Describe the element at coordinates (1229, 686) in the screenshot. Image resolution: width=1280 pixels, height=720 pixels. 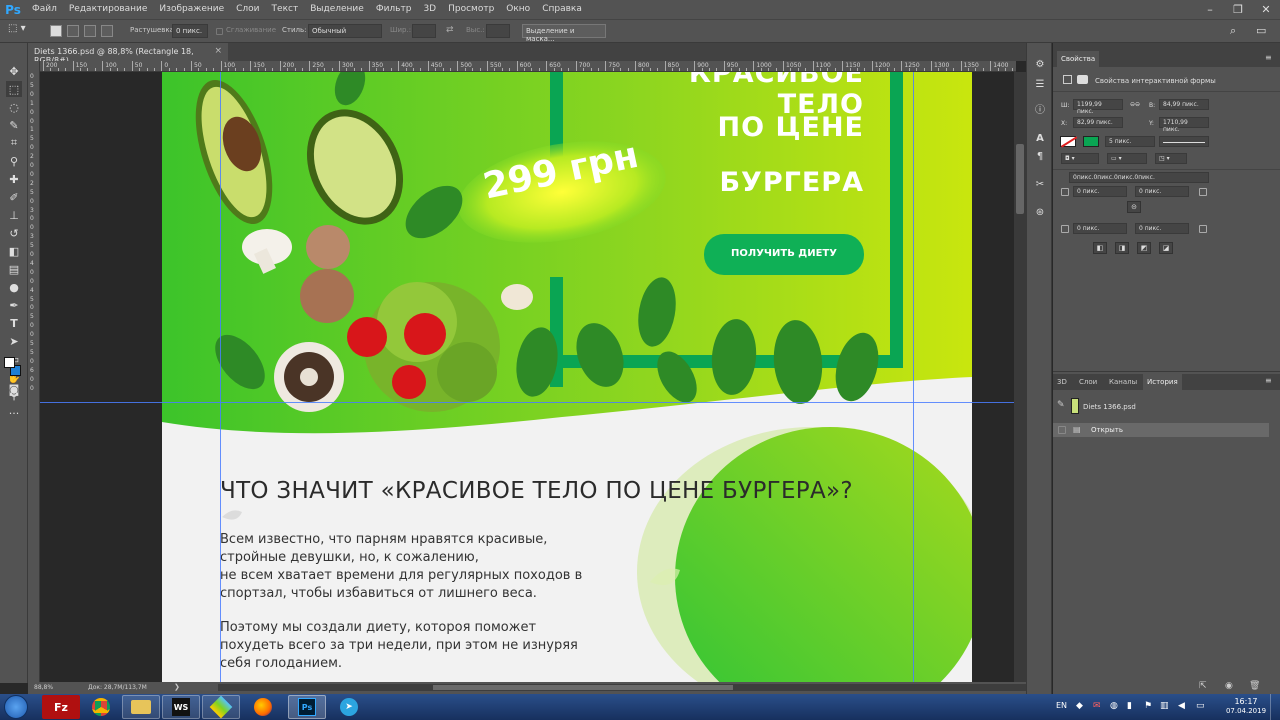
I see `snapshot-camera-icon: ◉` at that location.